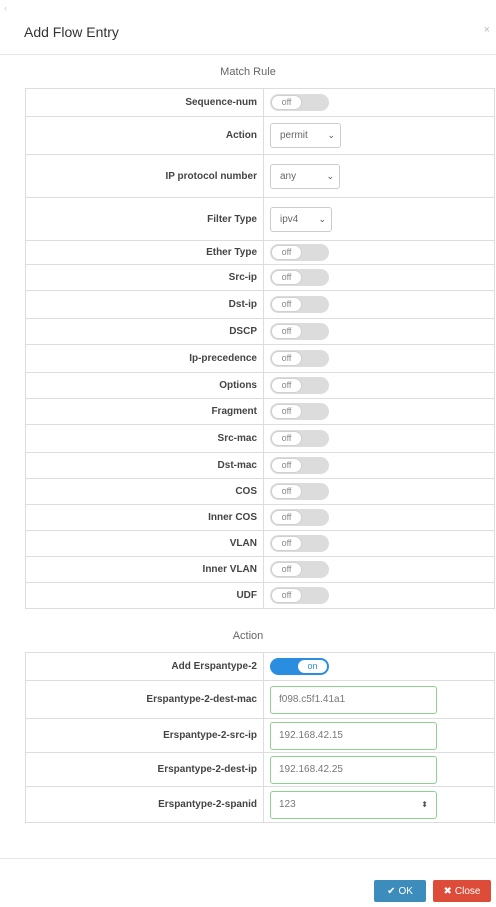  I want to click on erspantype-2-src-ip-field: 192.168.42.15, so click(353, 735).